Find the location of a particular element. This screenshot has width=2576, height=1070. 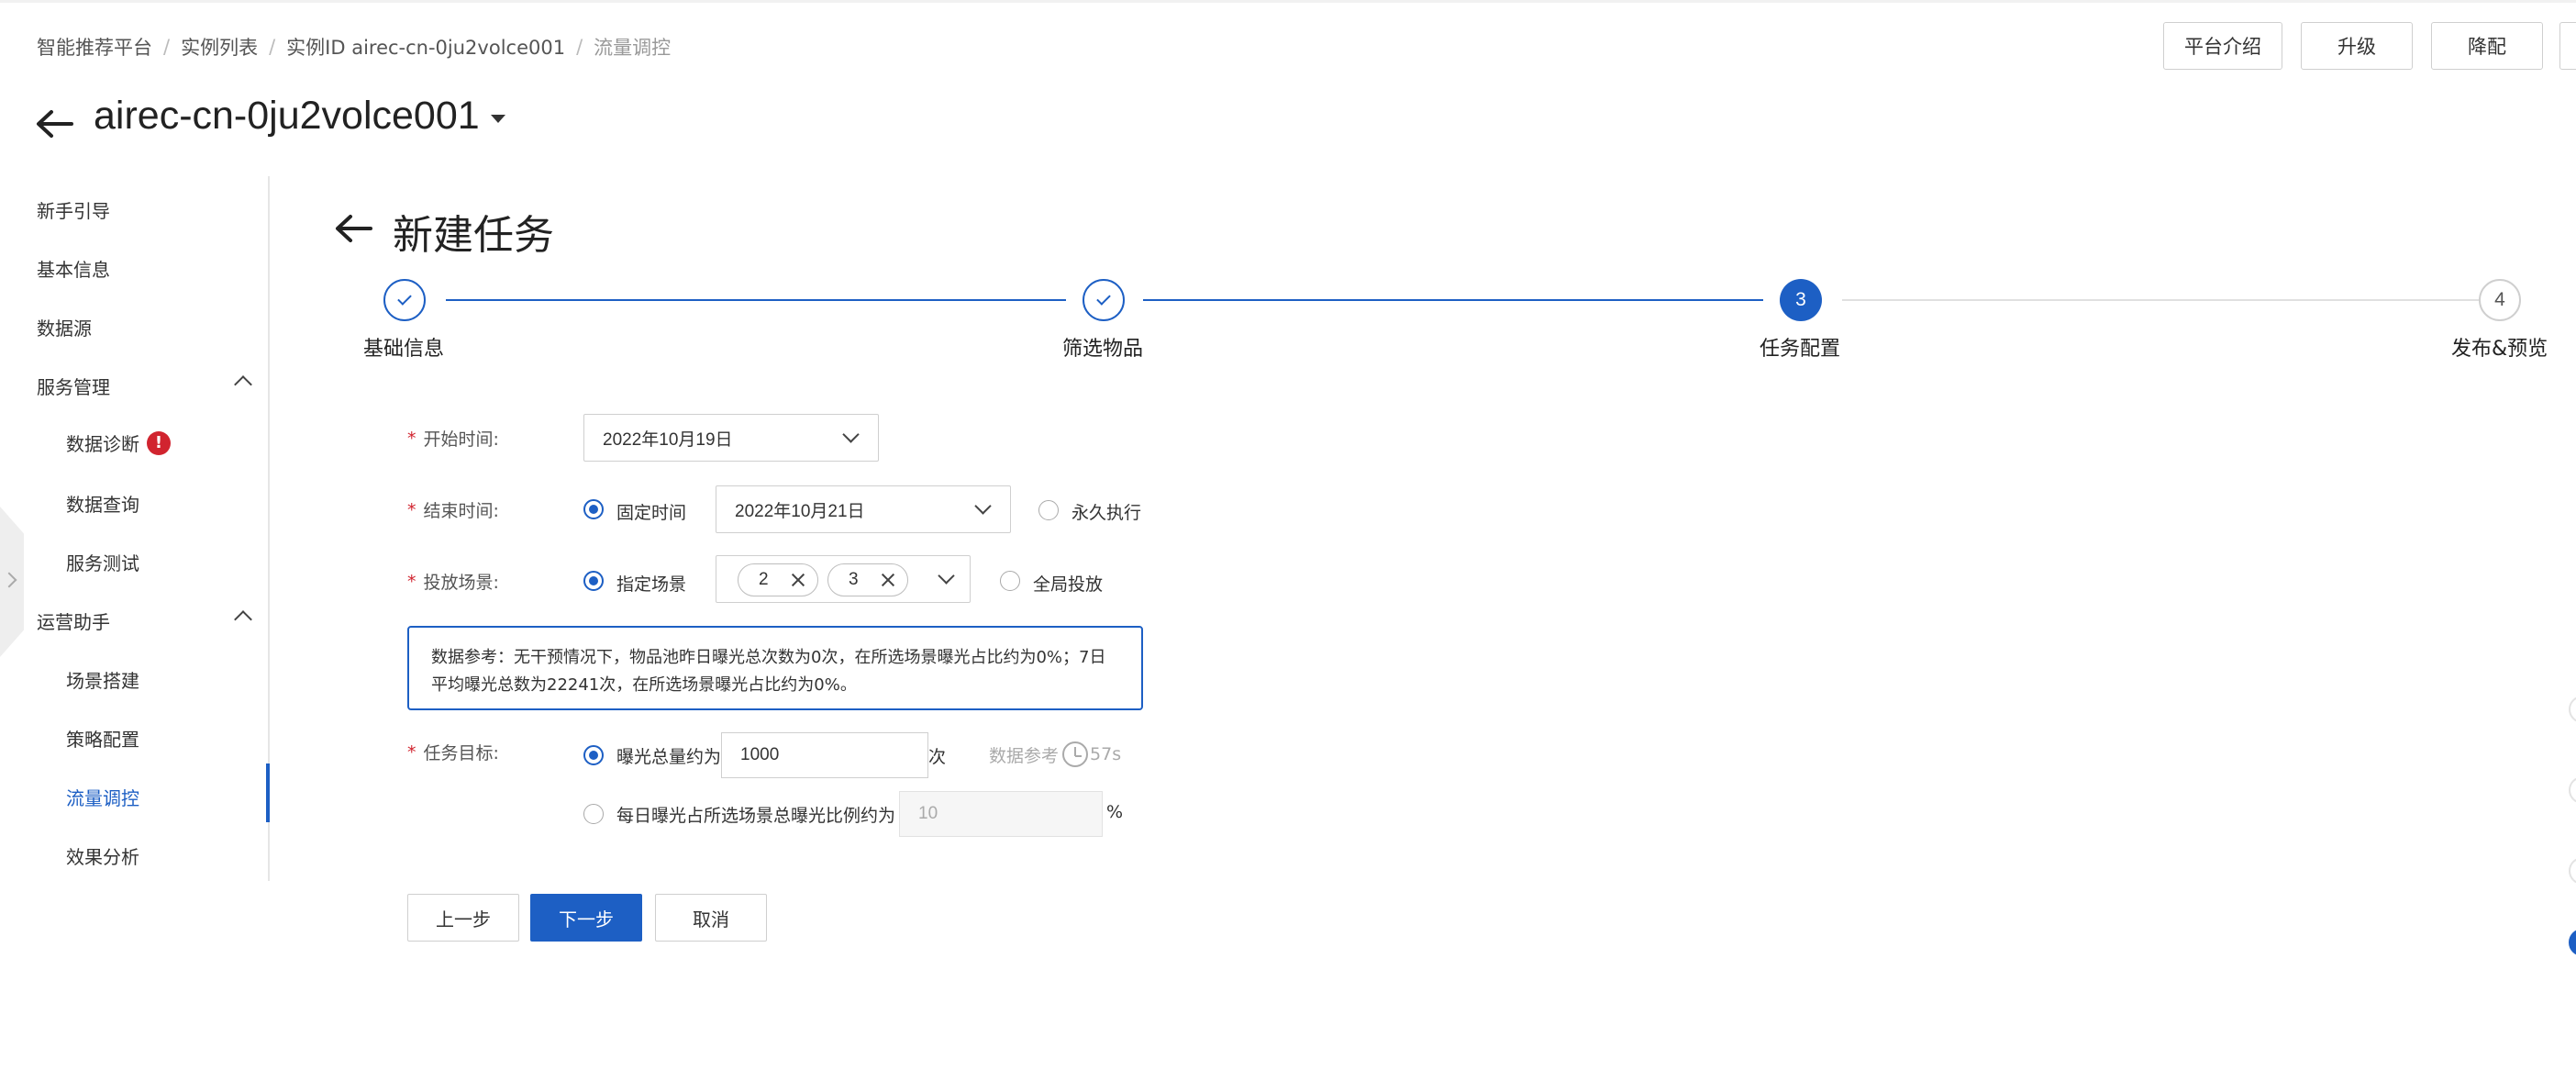

specified-scene-radio is located at coordinates (593, 581).